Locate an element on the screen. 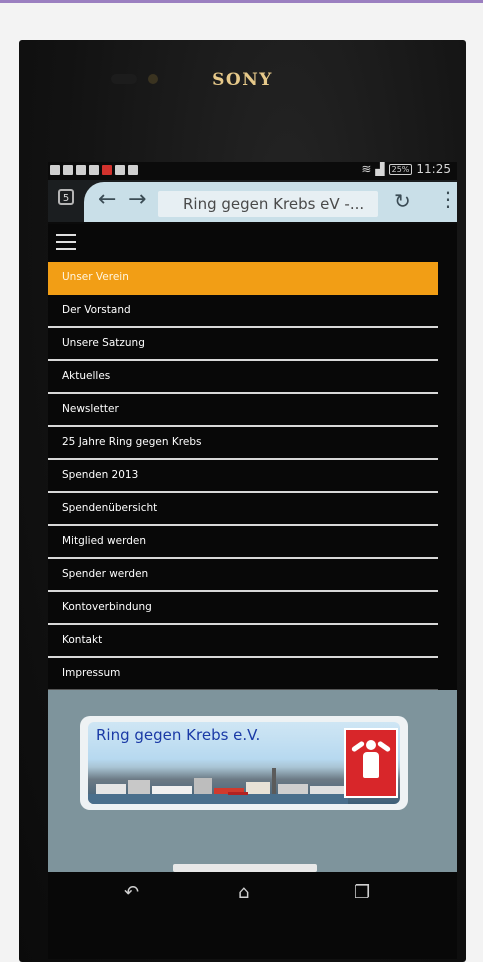 The image size is (483, 962). notification-icons is located at coordinates (94, 170).